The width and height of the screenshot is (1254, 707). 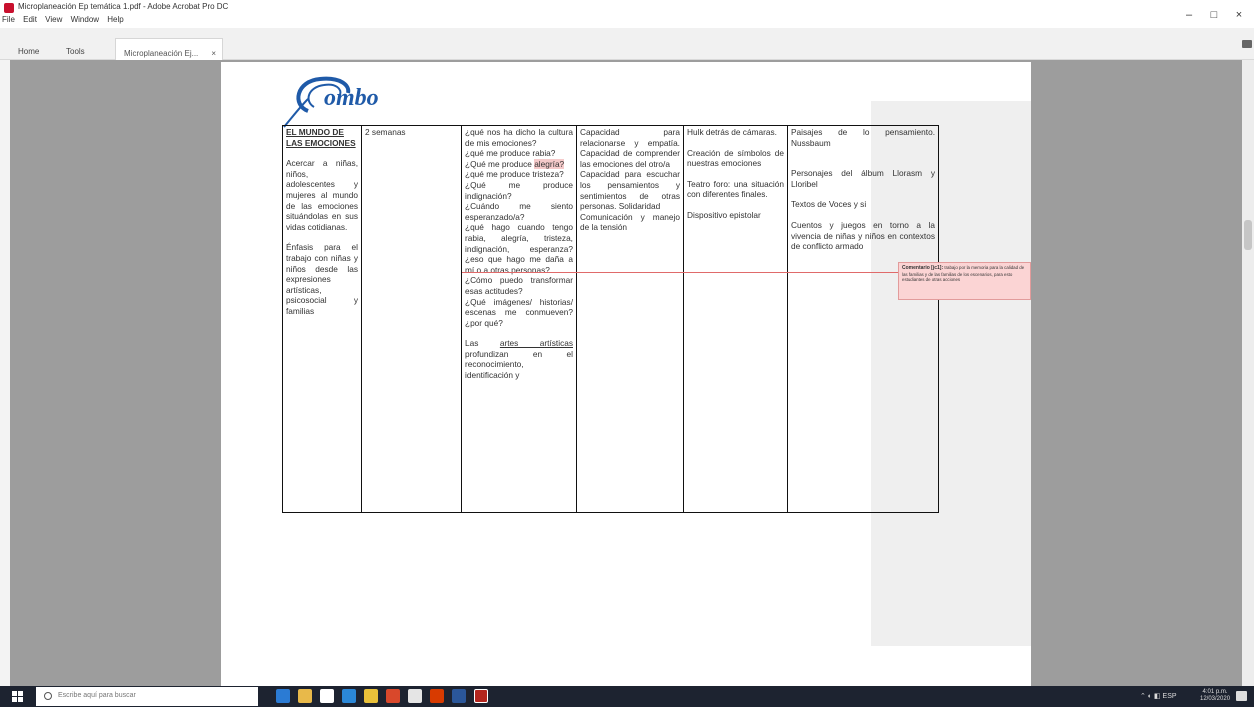 I want to click on edge-icon, so click(x=283, y=696).